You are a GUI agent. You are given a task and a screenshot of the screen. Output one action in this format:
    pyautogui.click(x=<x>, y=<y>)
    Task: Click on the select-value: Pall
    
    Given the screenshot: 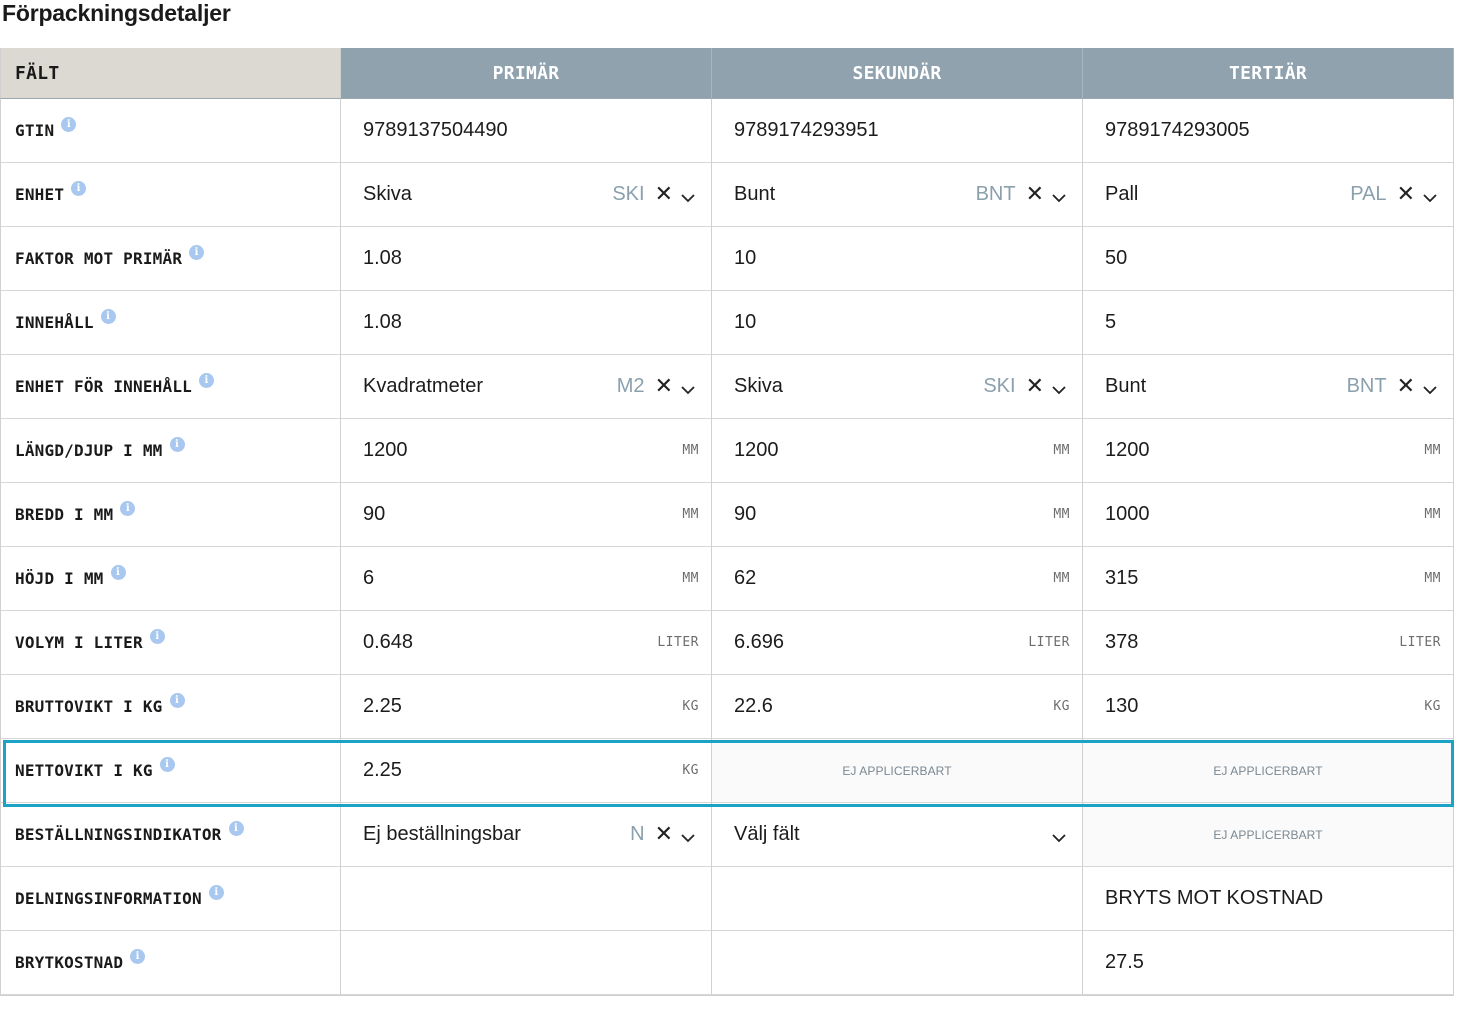 What is the action you would take?
    pyautogui.click(x=1227, y=194)
    